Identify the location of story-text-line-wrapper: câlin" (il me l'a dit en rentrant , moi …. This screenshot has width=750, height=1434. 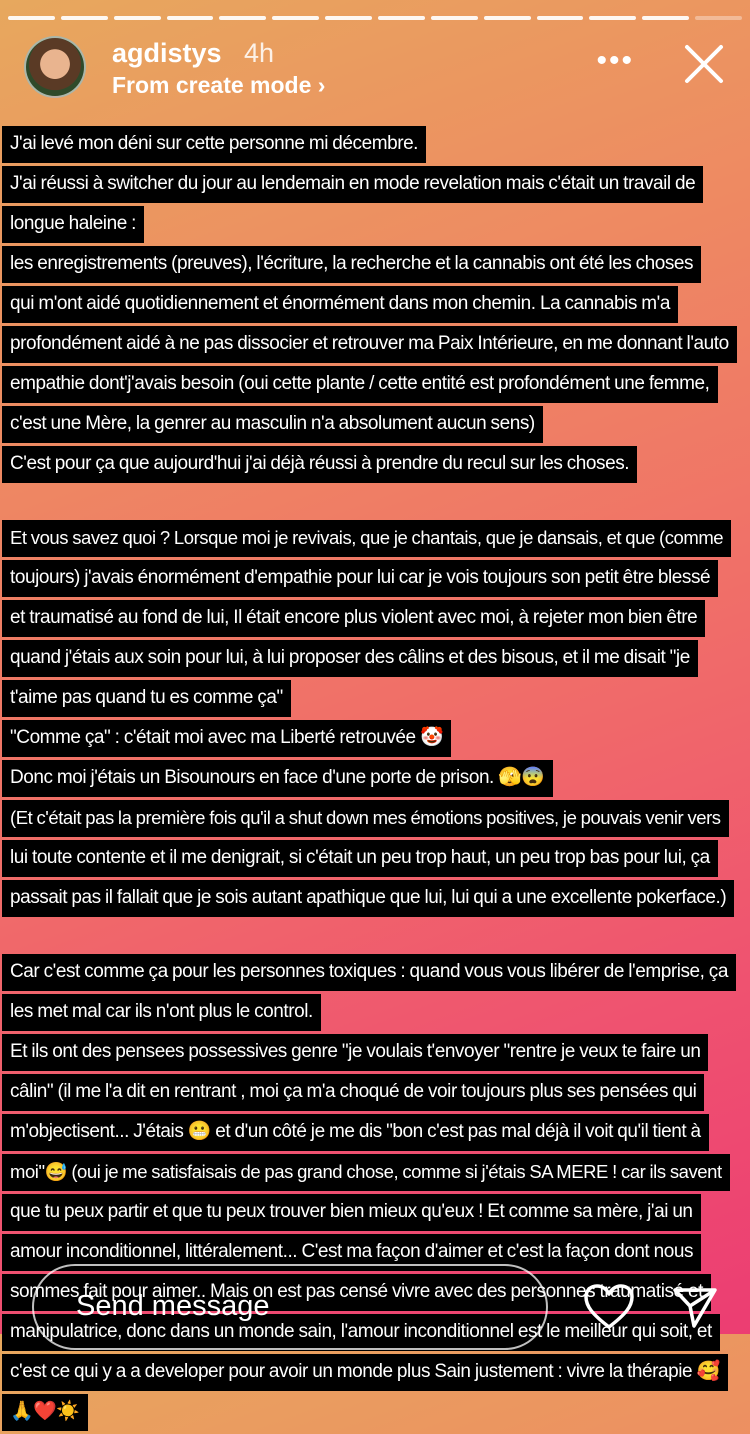
(375, 1092).